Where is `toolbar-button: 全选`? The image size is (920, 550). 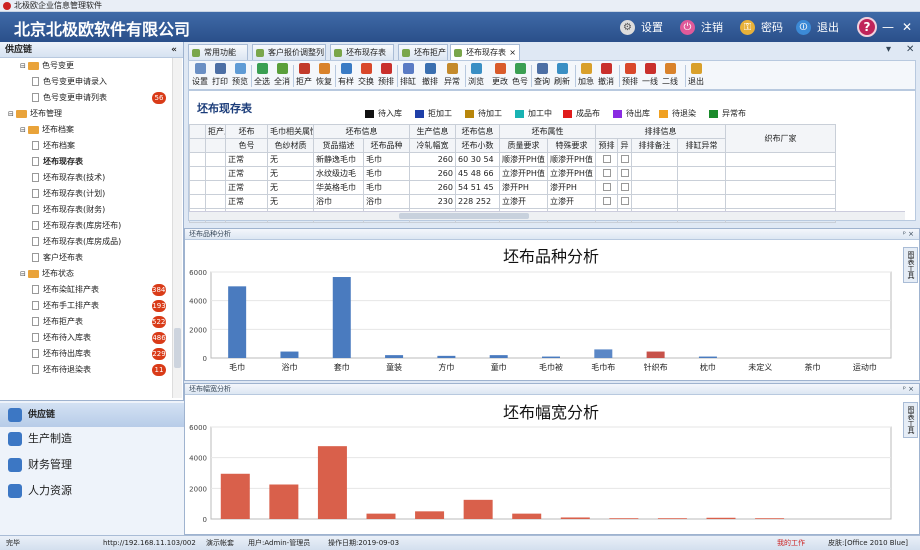
toolbar-button: 全选 is located at coordinates (262, 75).